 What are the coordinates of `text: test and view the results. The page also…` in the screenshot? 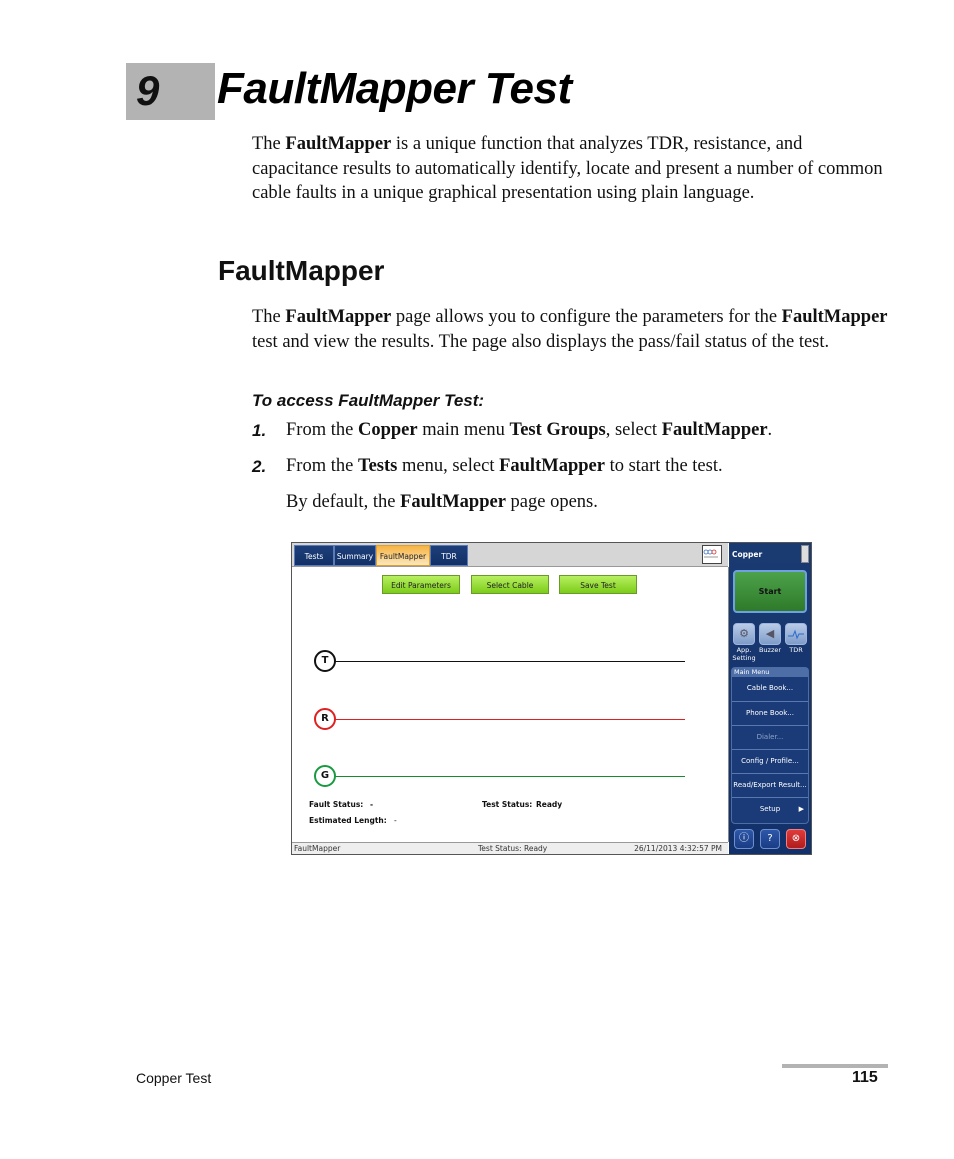 It's located at (541, 341).